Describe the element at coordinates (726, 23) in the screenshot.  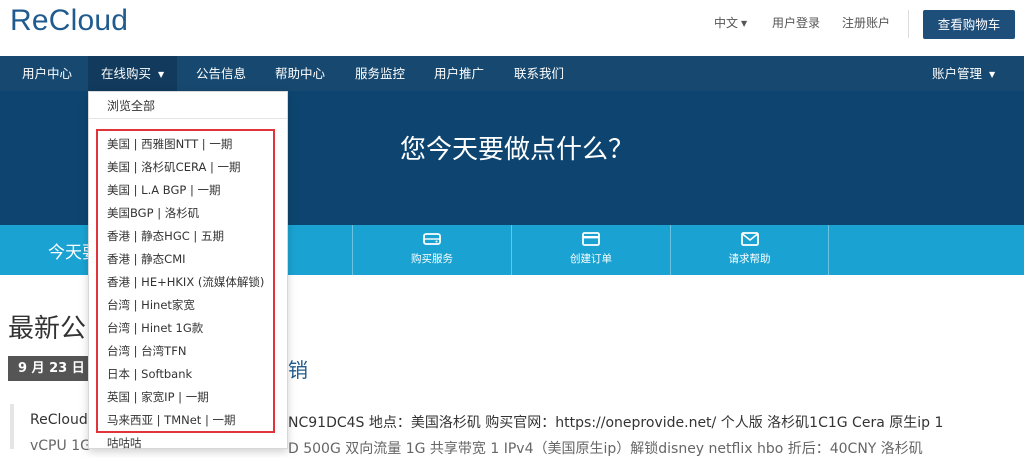
I see `language-label: 中文` at that location.